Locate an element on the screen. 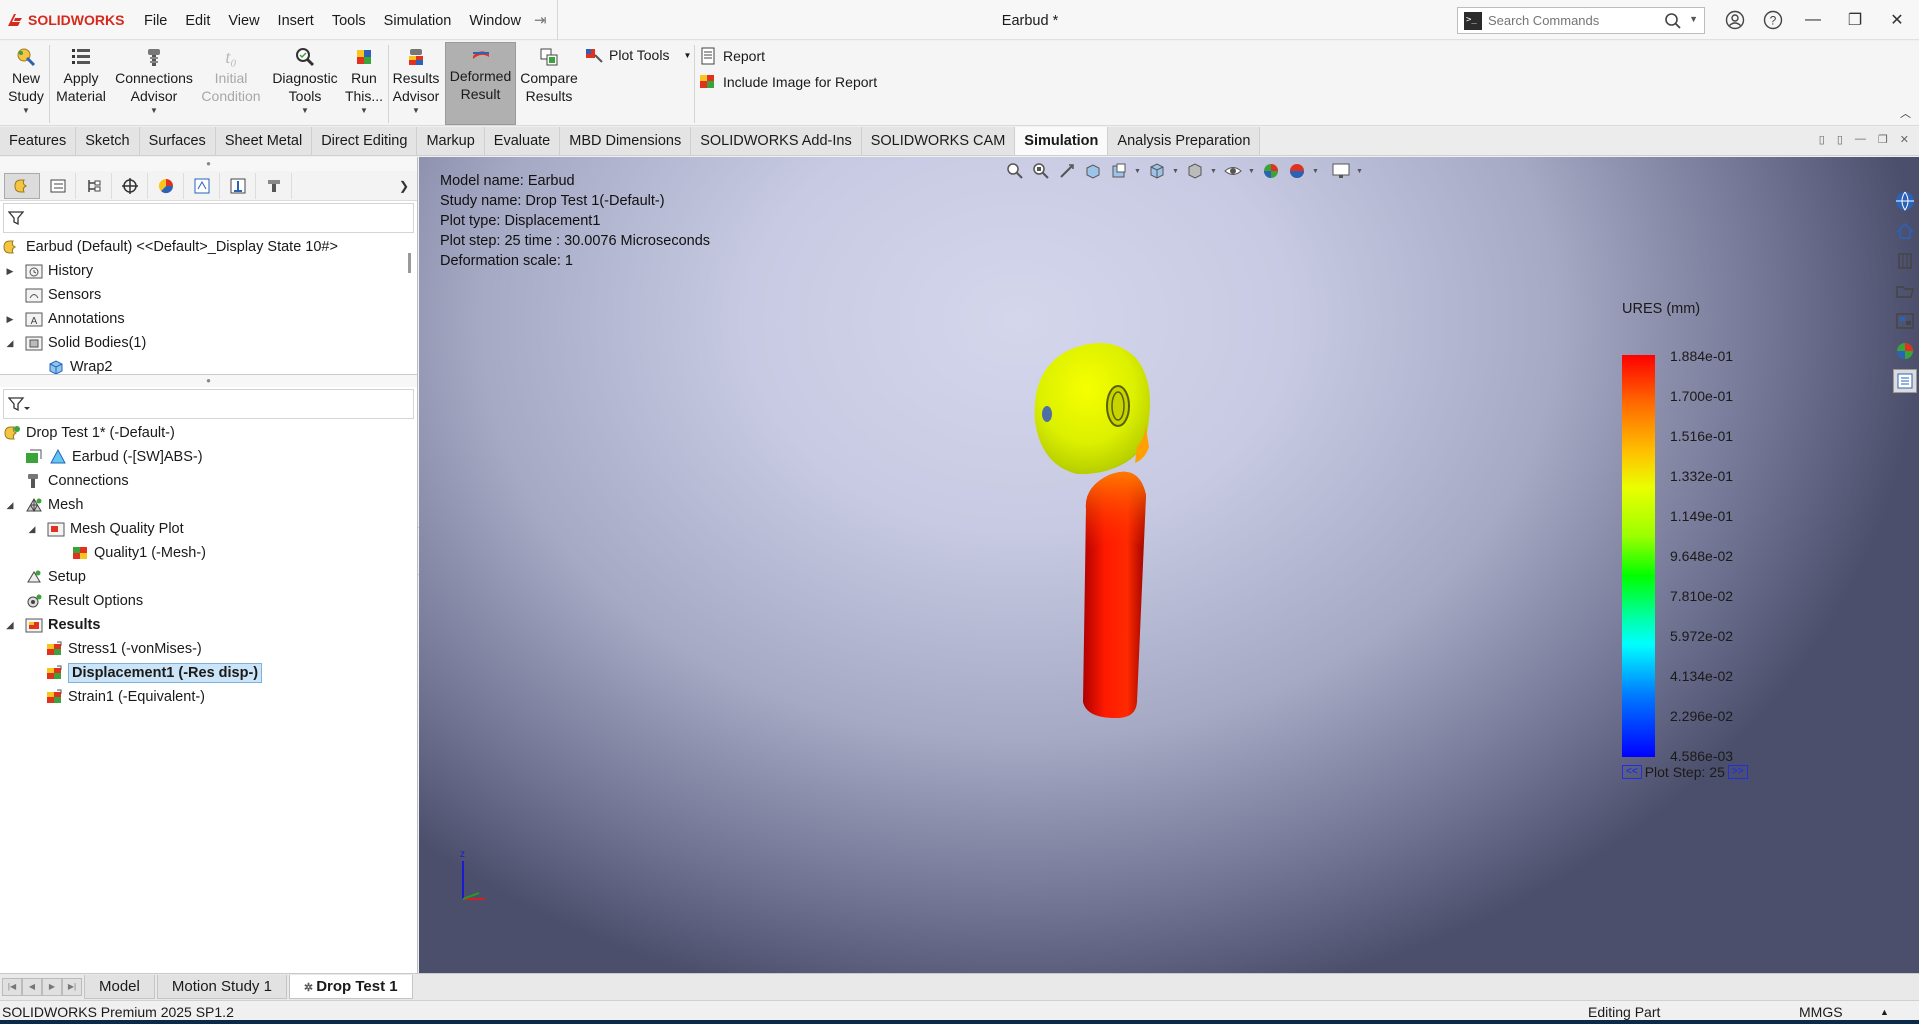  feature-tree-filter is located at coordinates (208, 218).